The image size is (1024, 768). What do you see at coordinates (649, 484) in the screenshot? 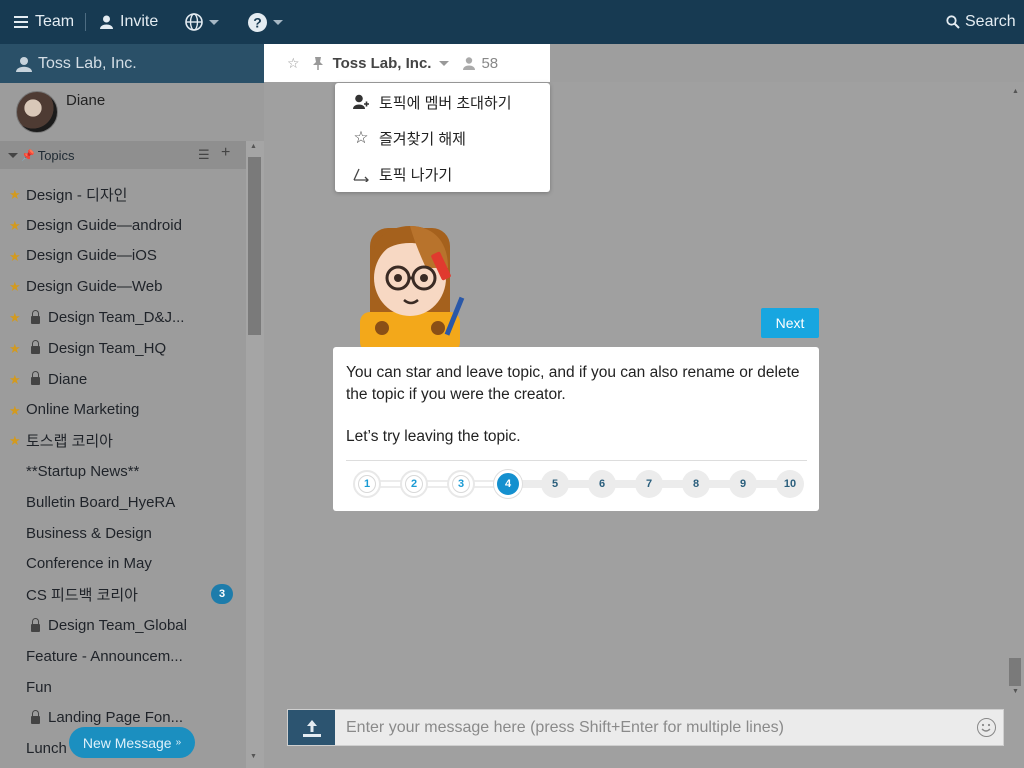
I see `tour-step: 7` at bounding box center [649, 484].